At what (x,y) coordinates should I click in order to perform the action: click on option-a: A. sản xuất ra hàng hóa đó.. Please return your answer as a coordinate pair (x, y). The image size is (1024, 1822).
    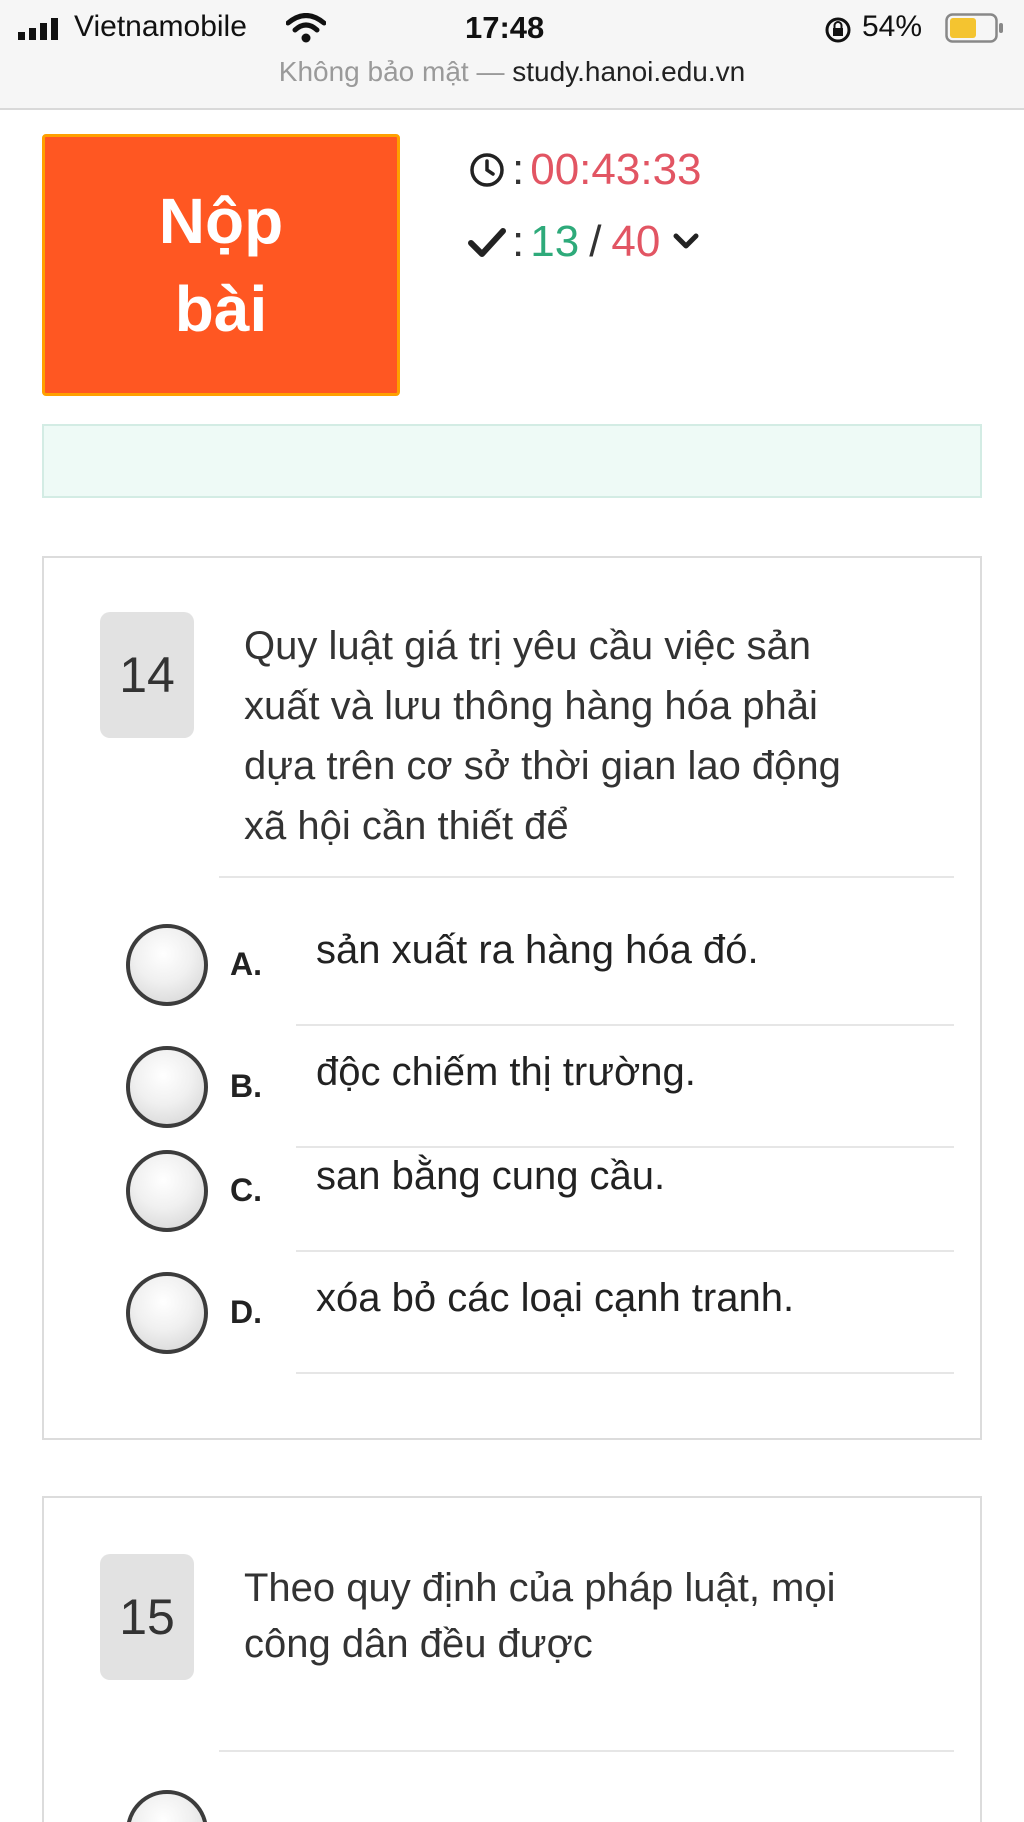
    Looking at the image, I should click on (541, 970).